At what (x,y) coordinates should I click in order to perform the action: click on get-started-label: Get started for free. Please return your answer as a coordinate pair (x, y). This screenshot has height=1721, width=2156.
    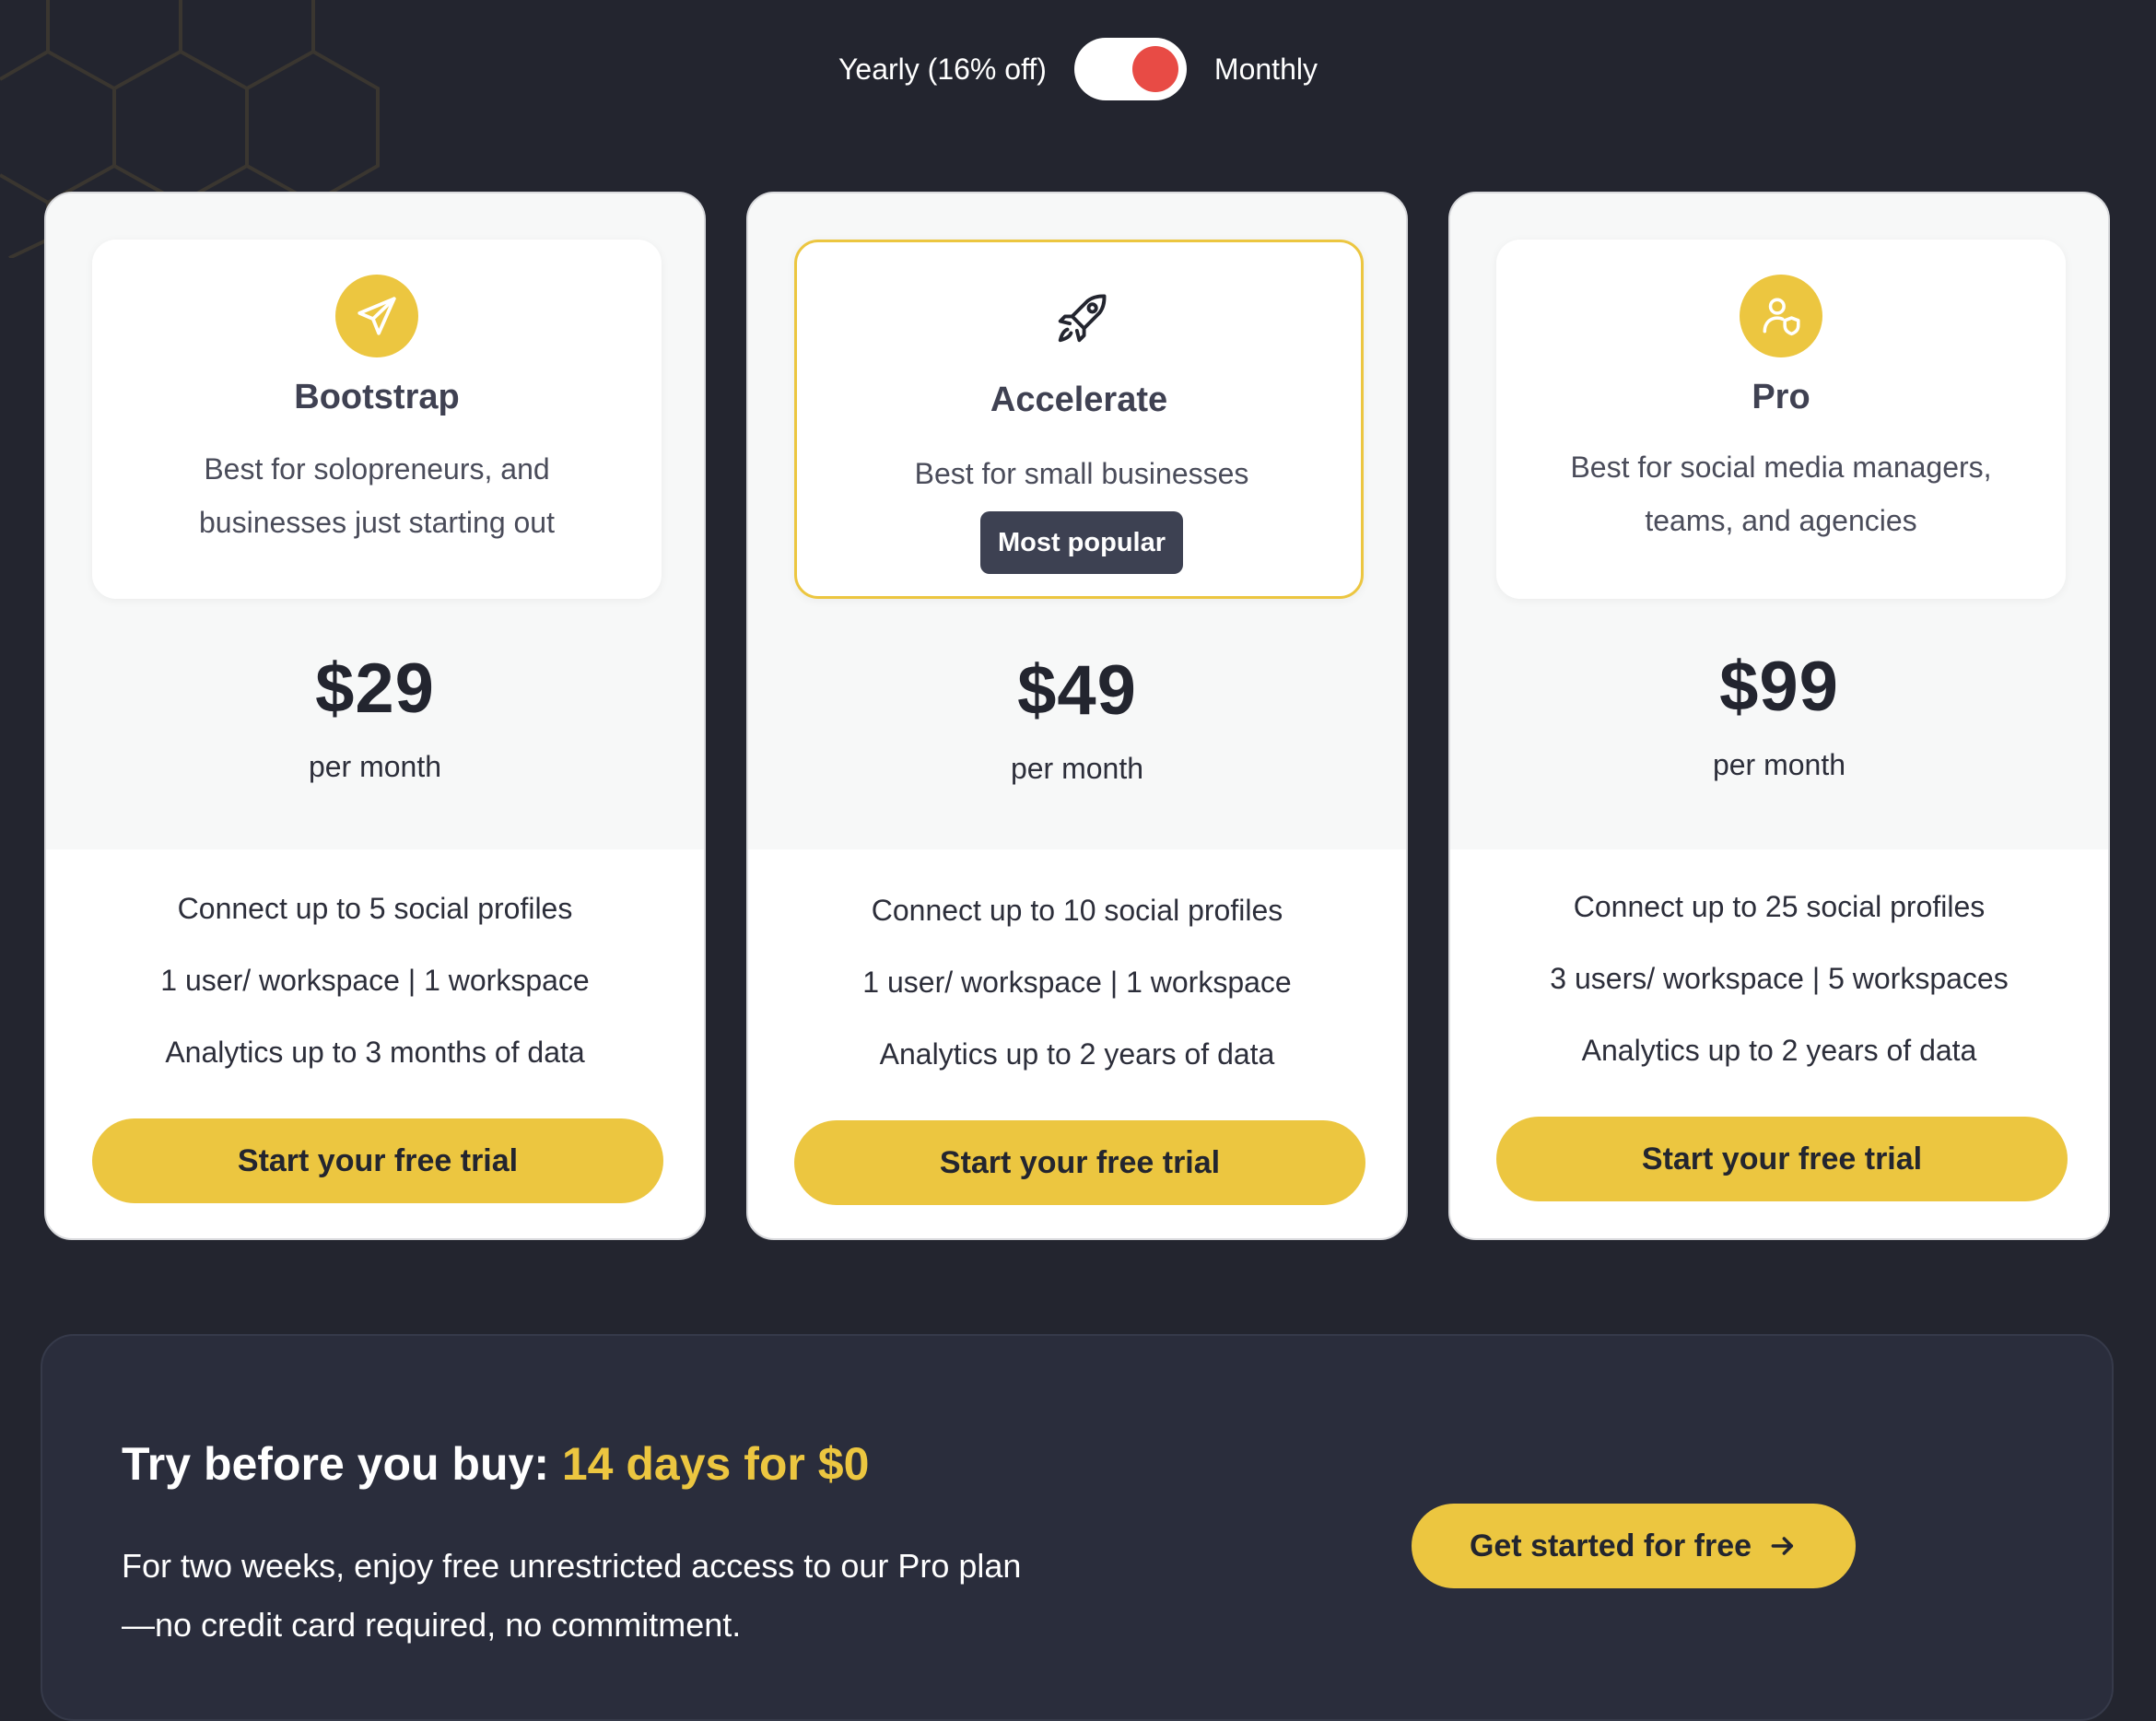
    Looking at the image, I should click on (1610, 1545).